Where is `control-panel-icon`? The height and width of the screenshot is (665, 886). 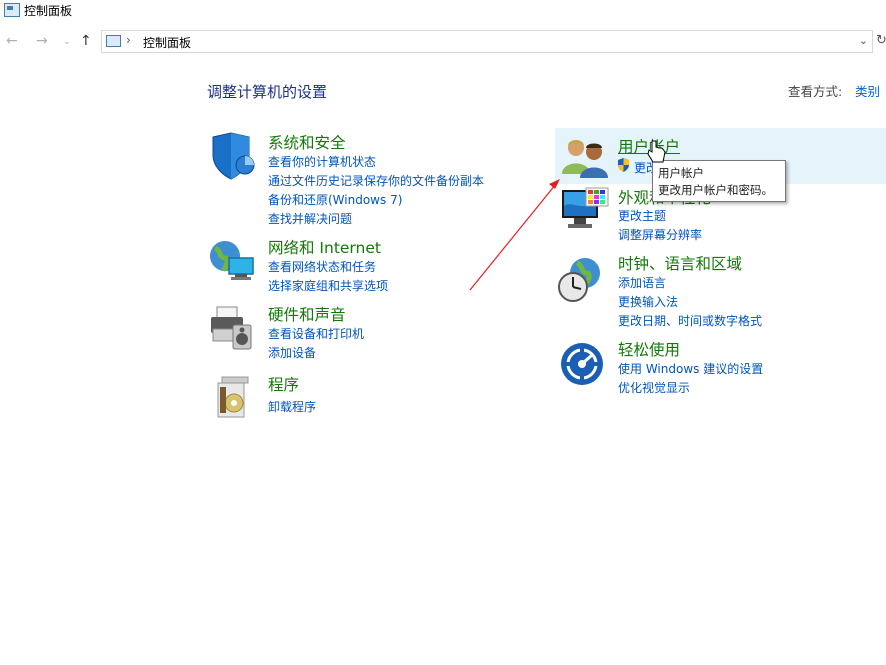
control-panel-icon is located at coordinates (12, 10).